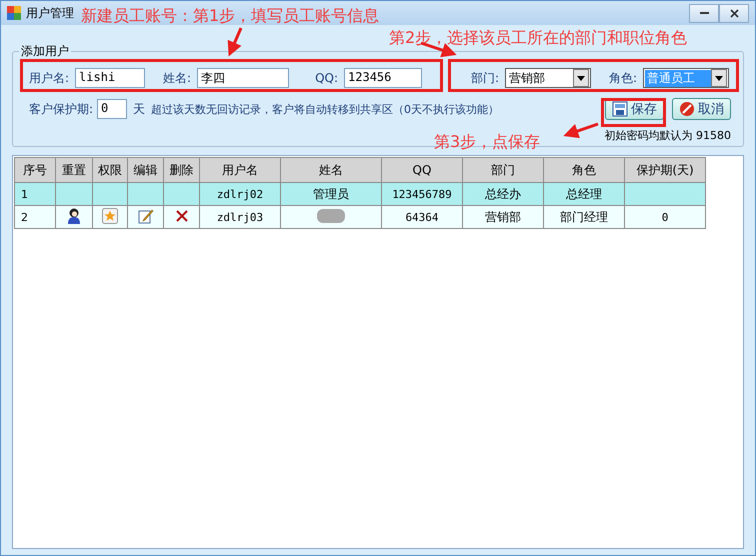 The image size is (756, 556). Describe the element at coordinates (146, 216) in the screenshot. I see `edit-icon` at that location.